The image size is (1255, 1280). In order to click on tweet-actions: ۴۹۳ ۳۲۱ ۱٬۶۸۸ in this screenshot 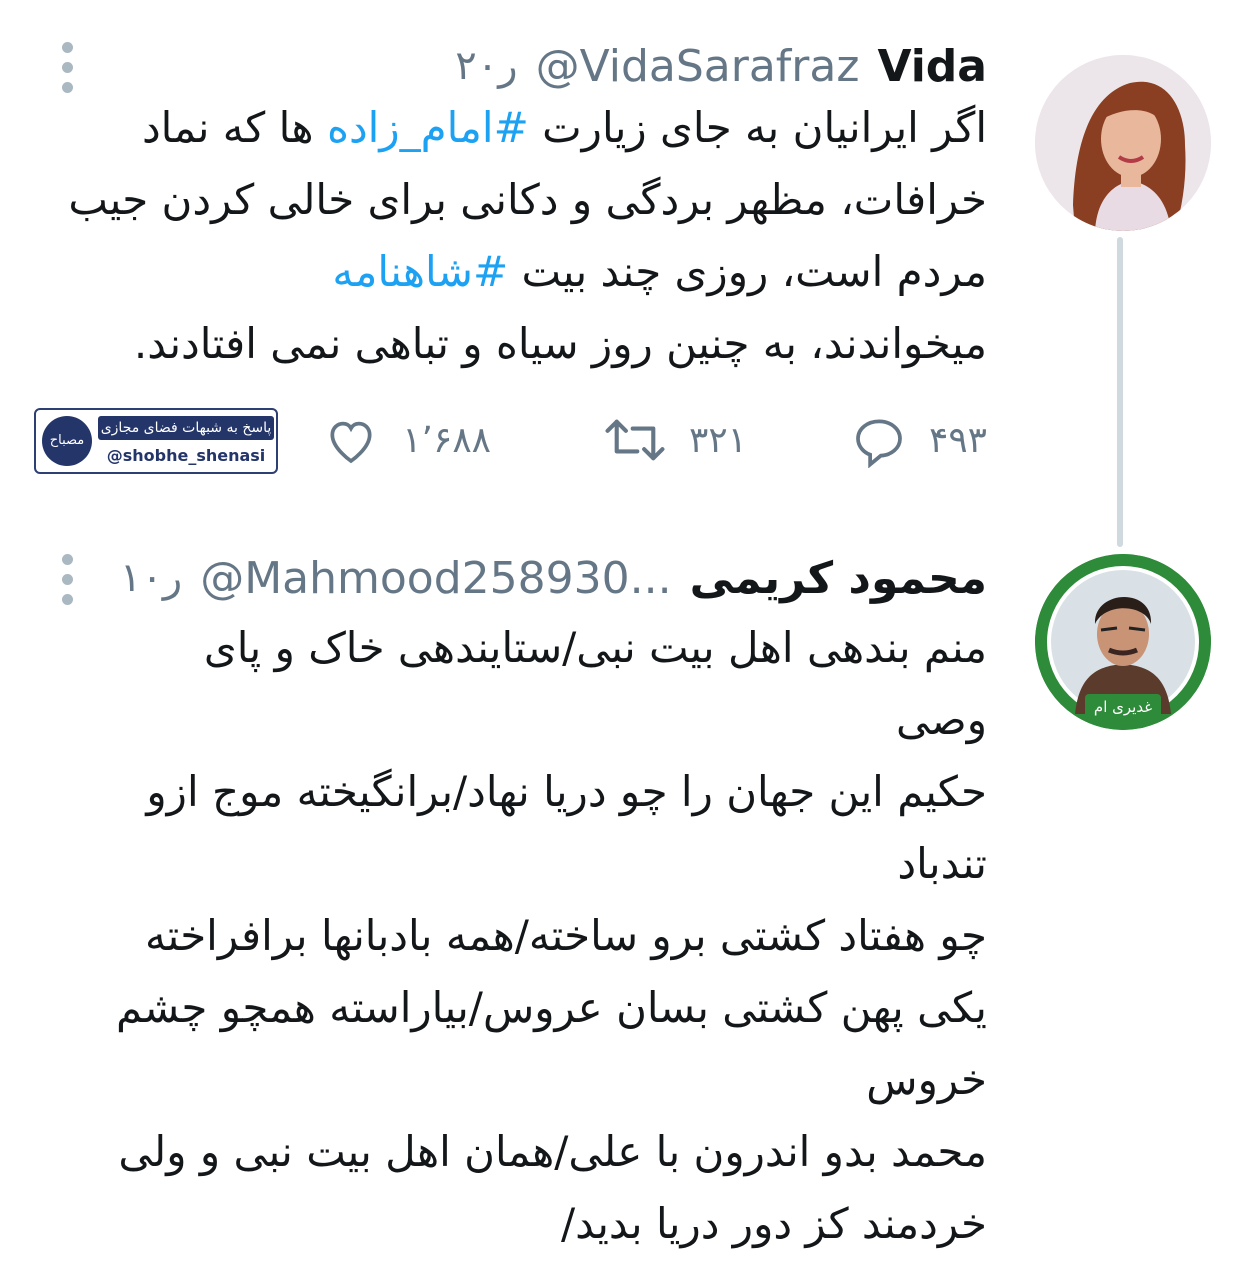, I will do `click(643, 440)`.